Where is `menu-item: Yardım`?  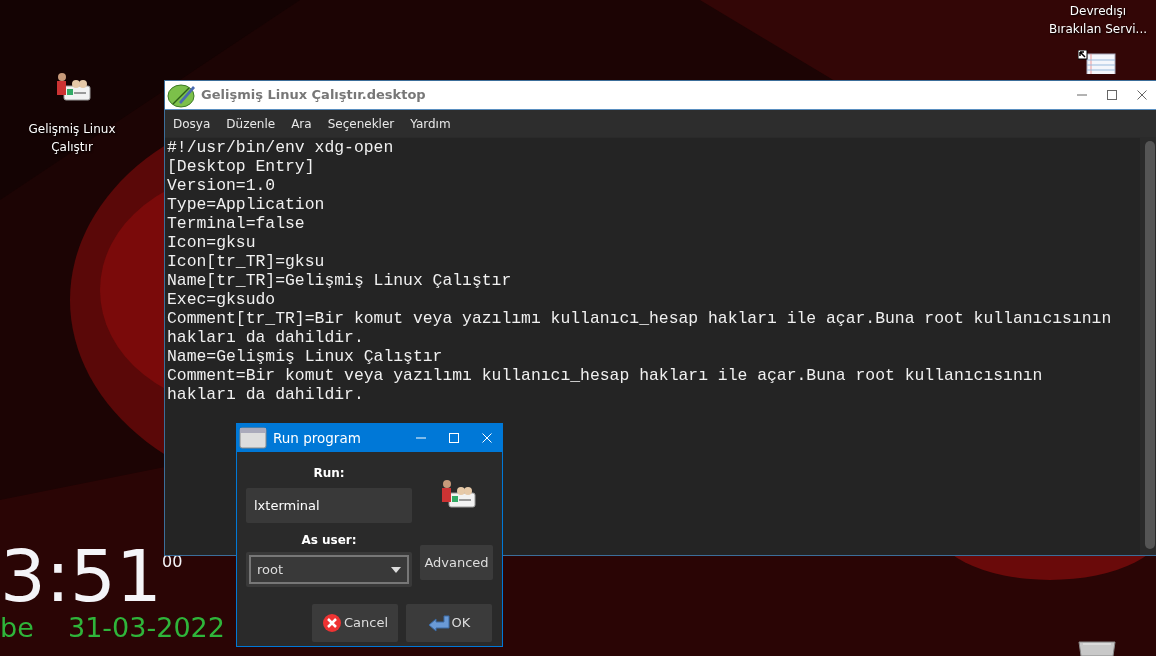 menu-item: Yardım is located at coordinates (430, 123).